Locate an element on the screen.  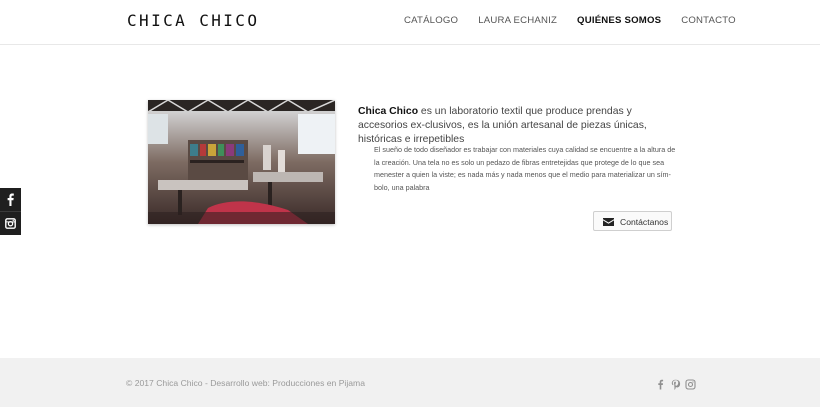
brand-name: Chica Chico is located at coordinates (388, 111).